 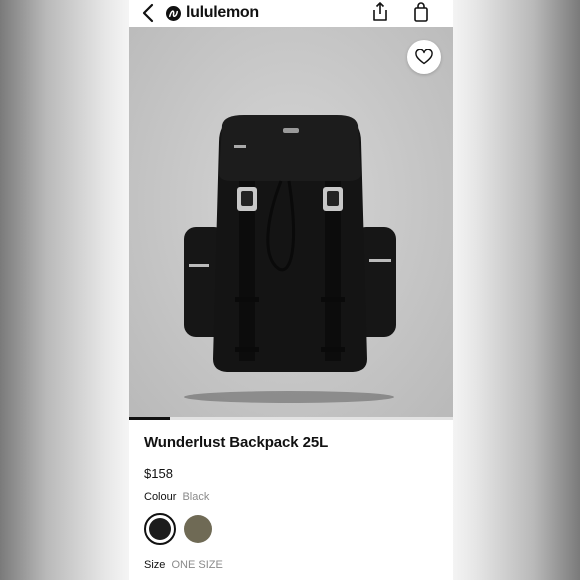 I want to click on top-bar: lululemon, so click(x=291, y=13).